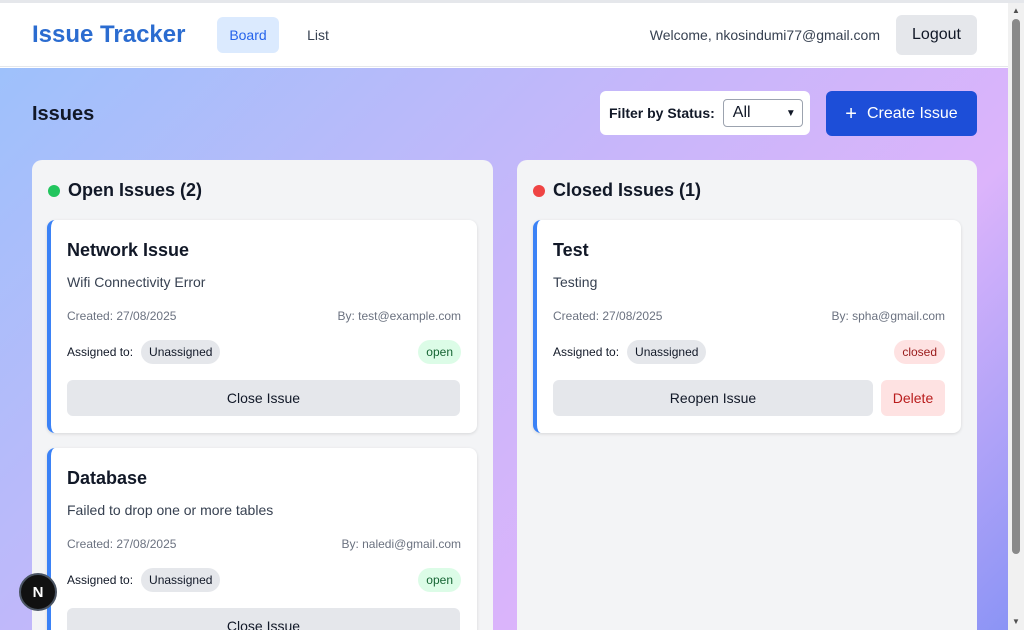 The height and width of the screenshot is (630, 1024). I want to click on open-column-header: Open Issues (2), so click(125, 190).